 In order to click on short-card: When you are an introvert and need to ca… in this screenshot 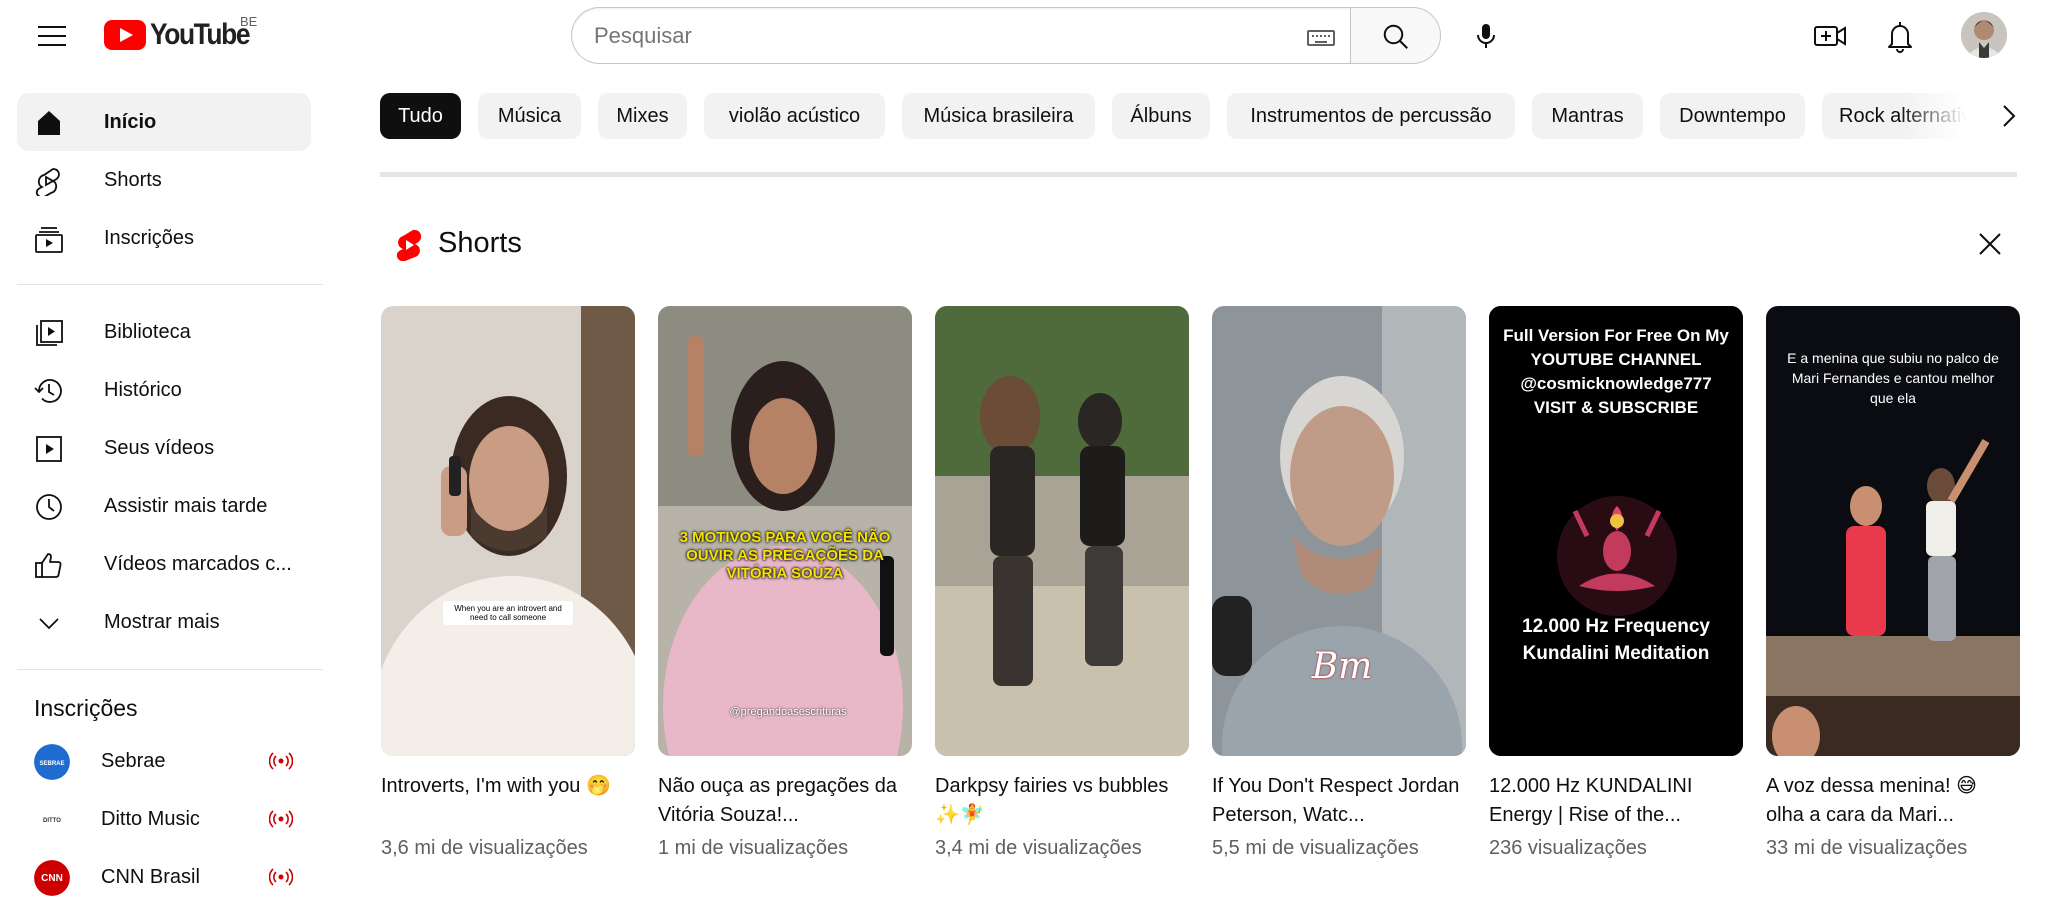, I will do `click(508, 582)`.